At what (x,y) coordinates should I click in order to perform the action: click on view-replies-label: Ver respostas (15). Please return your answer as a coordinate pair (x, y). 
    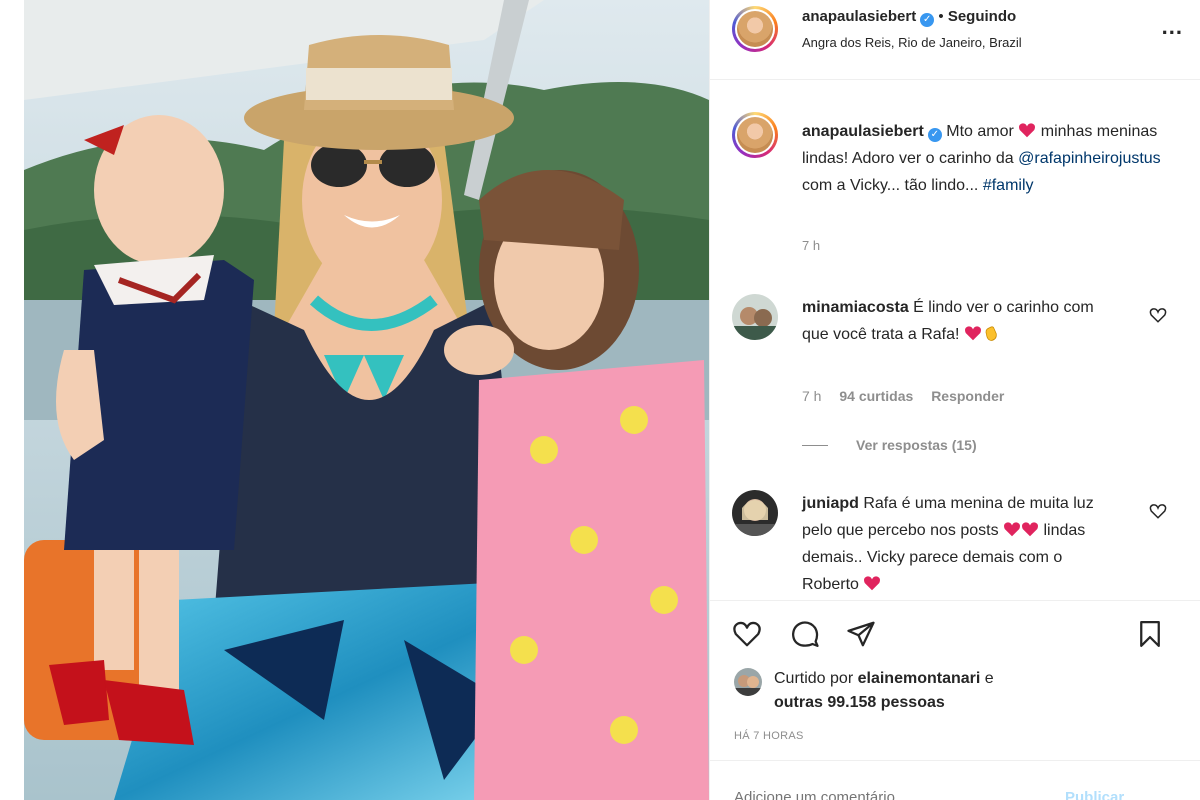
    Looking at the image, I should click on (916, 445).